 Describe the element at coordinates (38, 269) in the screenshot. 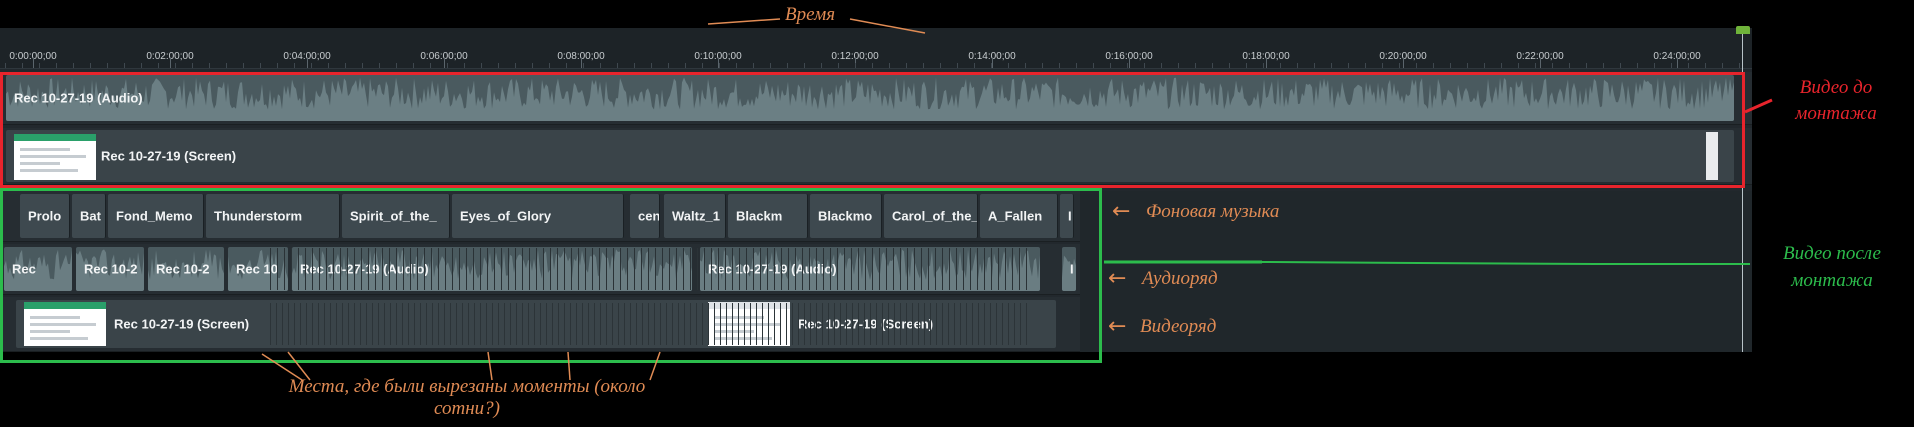

I see `audio-clip: Rec` at that location.